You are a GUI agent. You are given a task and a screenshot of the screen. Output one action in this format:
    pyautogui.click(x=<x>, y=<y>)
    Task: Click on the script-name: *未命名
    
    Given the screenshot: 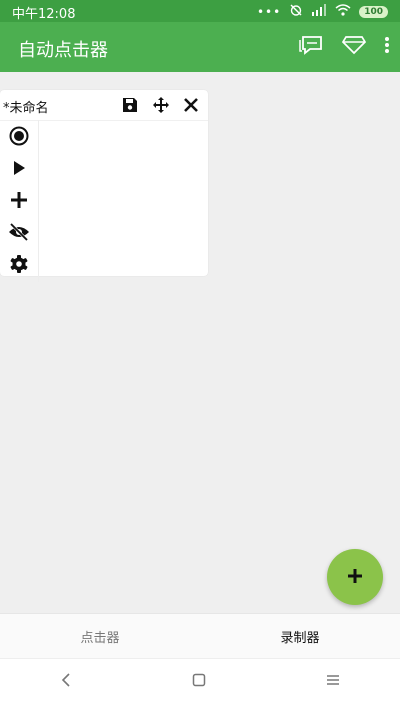 What is the action you would take?
    pyautogui.click(x=26, y=108)
    